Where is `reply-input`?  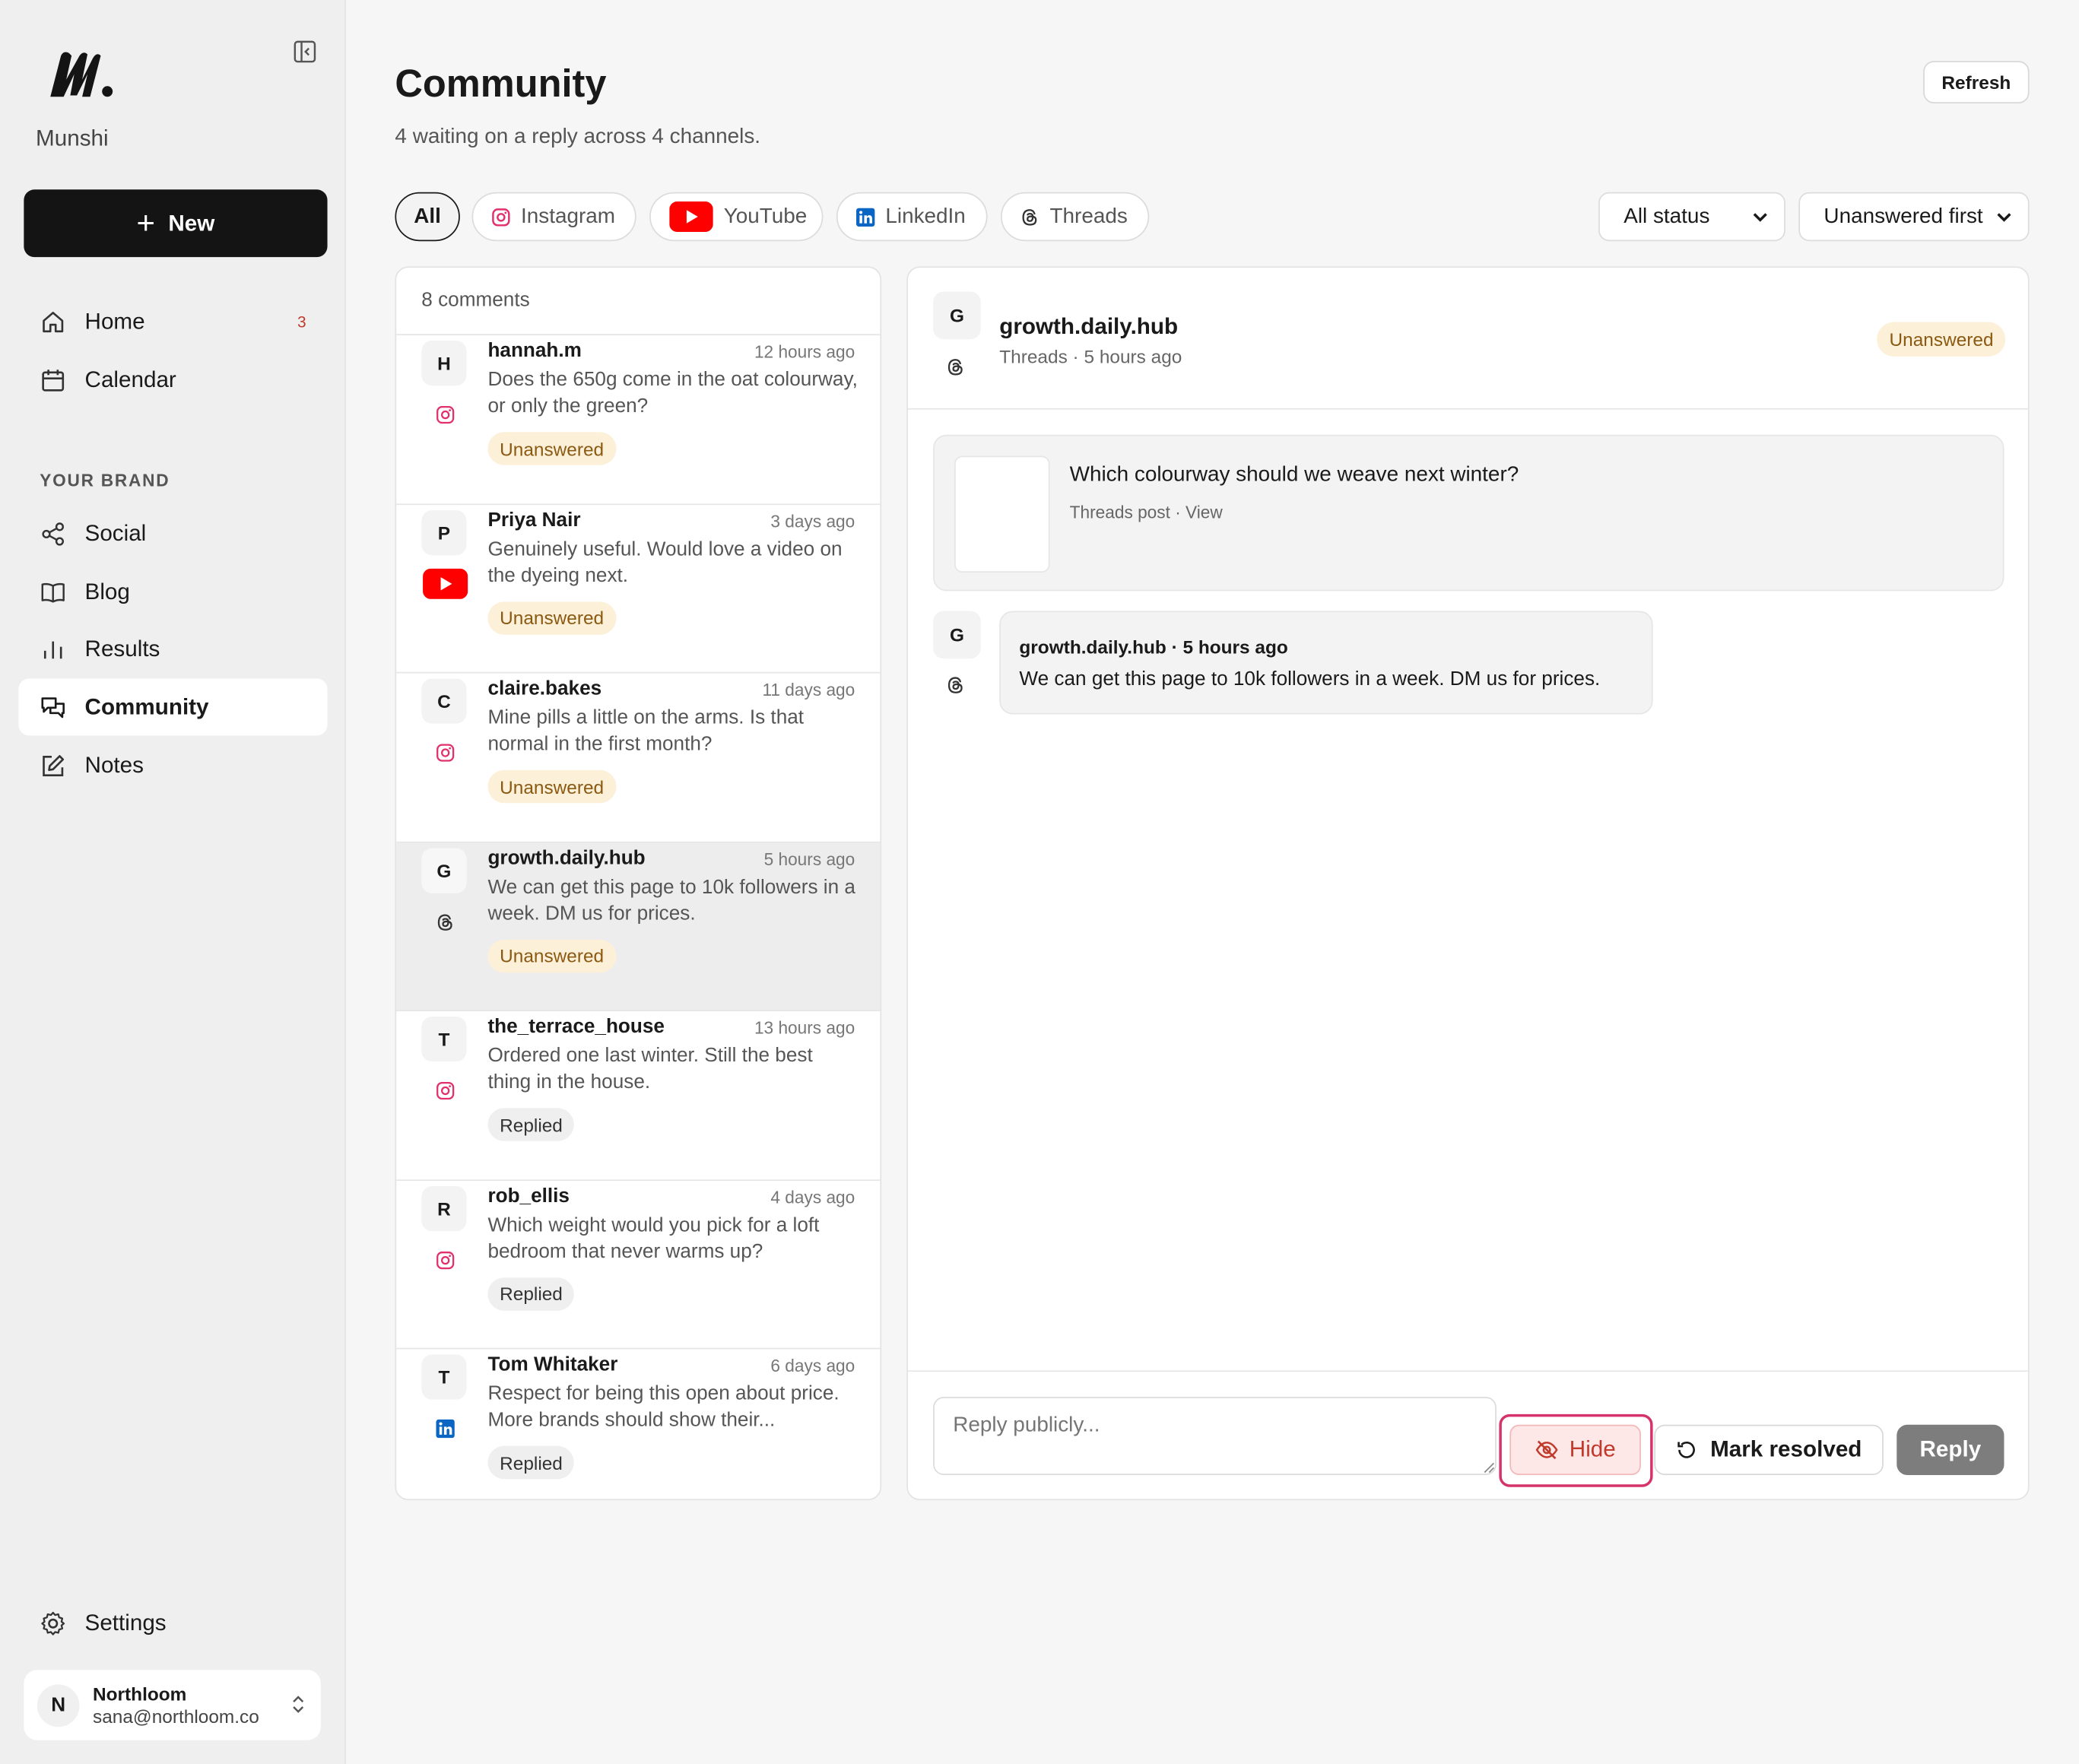 reply-input is located at coordinates (1215, 1437).